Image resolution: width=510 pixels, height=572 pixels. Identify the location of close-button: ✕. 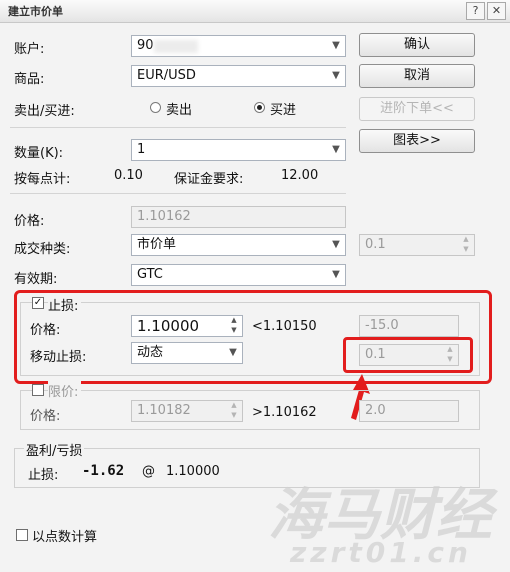
(496, 11).